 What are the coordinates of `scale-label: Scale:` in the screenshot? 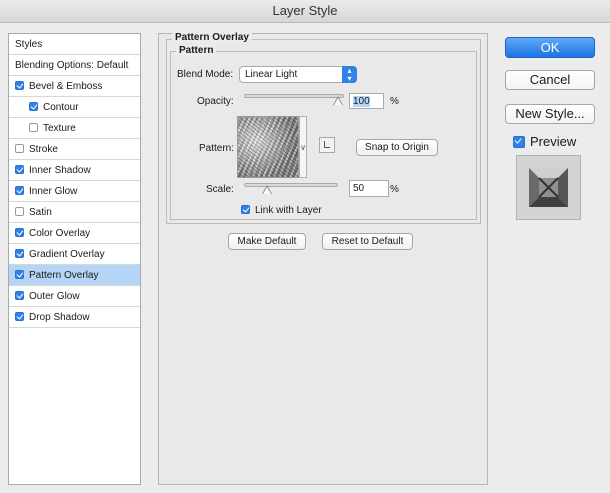 It's located at (220, 189).